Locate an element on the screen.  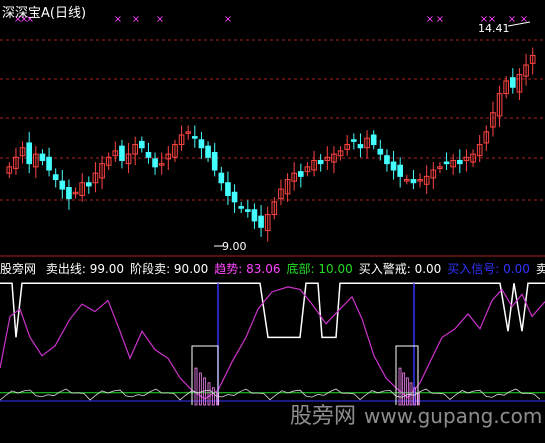
chart-period: (日线) is located at coordinates (68, 13).